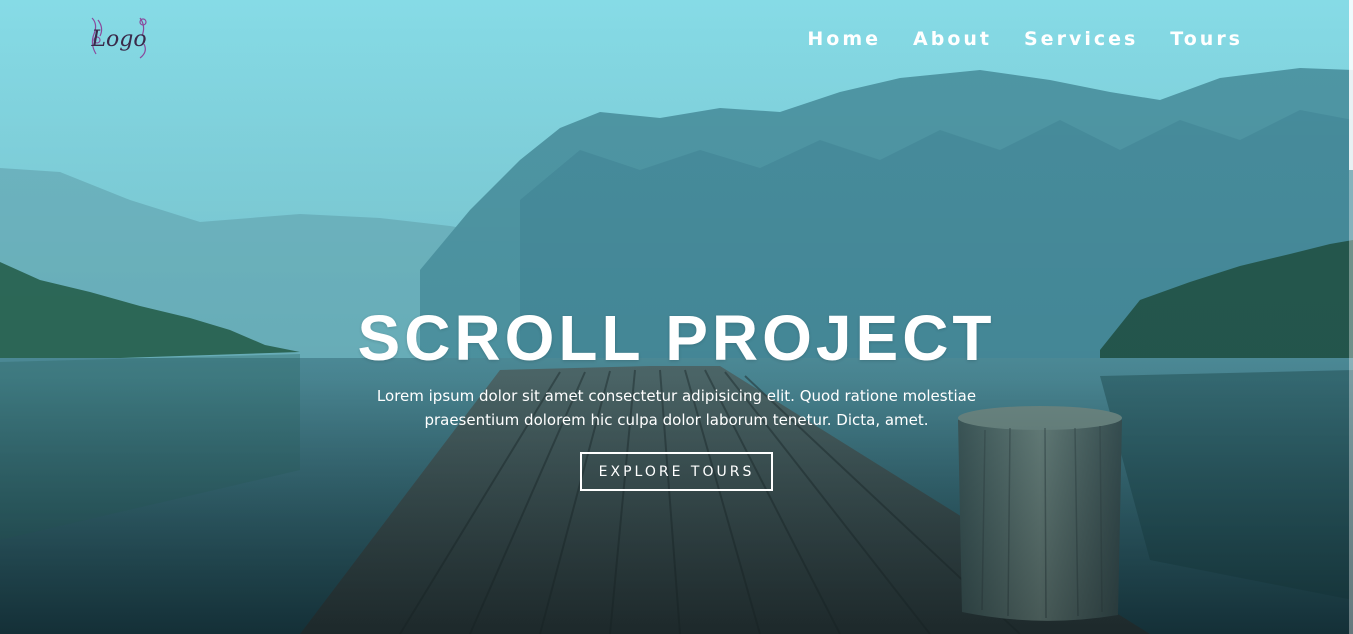 The image size is (1353, 634). I want to click on nav-links: Home About Services Tours, so click(1025, 39).